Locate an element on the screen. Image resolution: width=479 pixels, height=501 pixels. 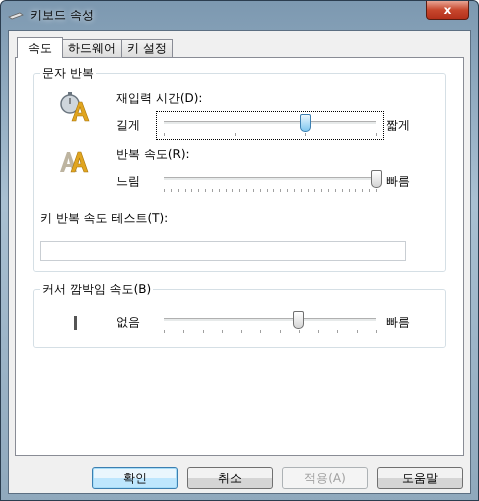
input-field is located at coordinates (223, 251).